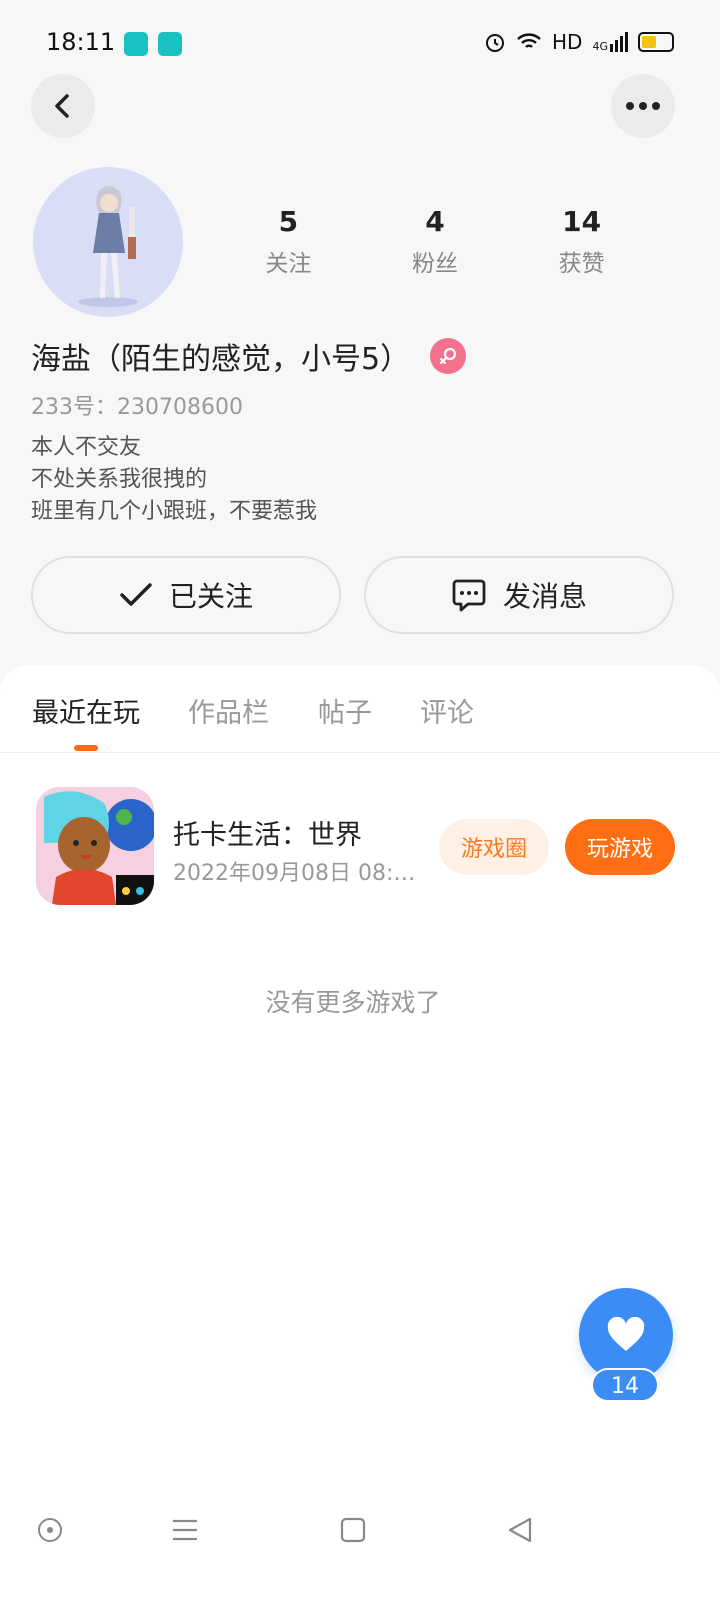 This screenshot has height=1600, width=720. I want to click on wifi-icon, so click(529, 40).